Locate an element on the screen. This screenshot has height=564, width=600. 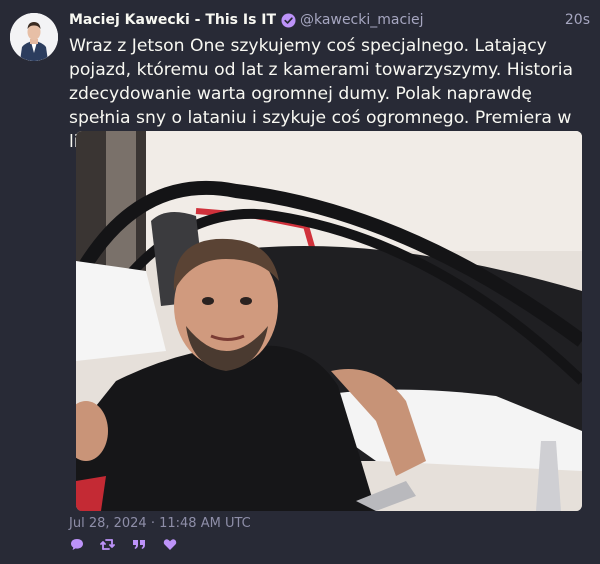
quote-icon is located at coordinates (138, 544).